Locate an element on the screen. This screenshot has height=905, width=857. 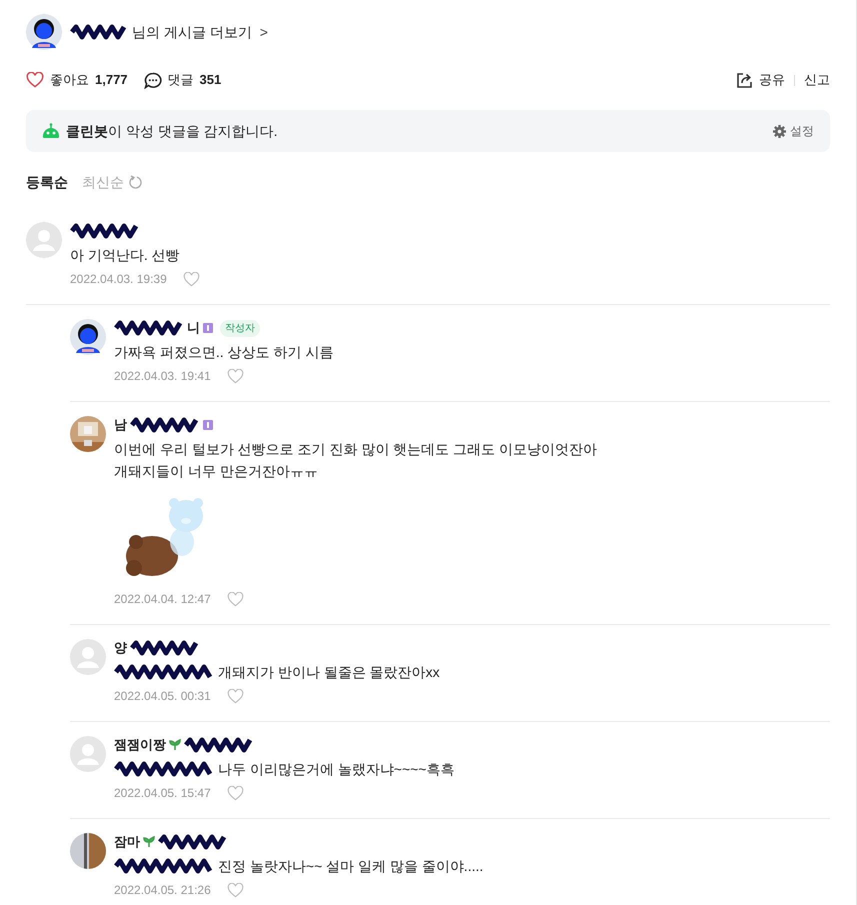
comment-text: 개돼지가 반이나 될줄은 몰랐잔아xx is located at coordinates (329, 672).